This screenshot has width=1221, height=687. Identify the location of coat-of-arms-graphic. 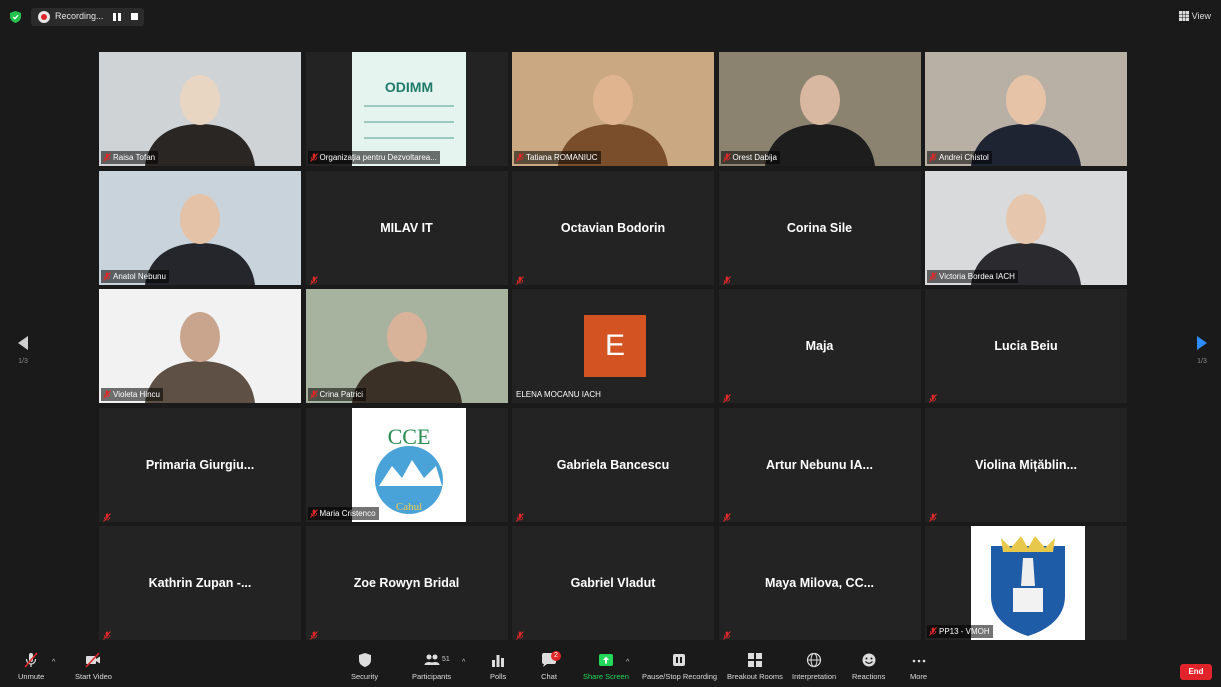
(1028, 583).